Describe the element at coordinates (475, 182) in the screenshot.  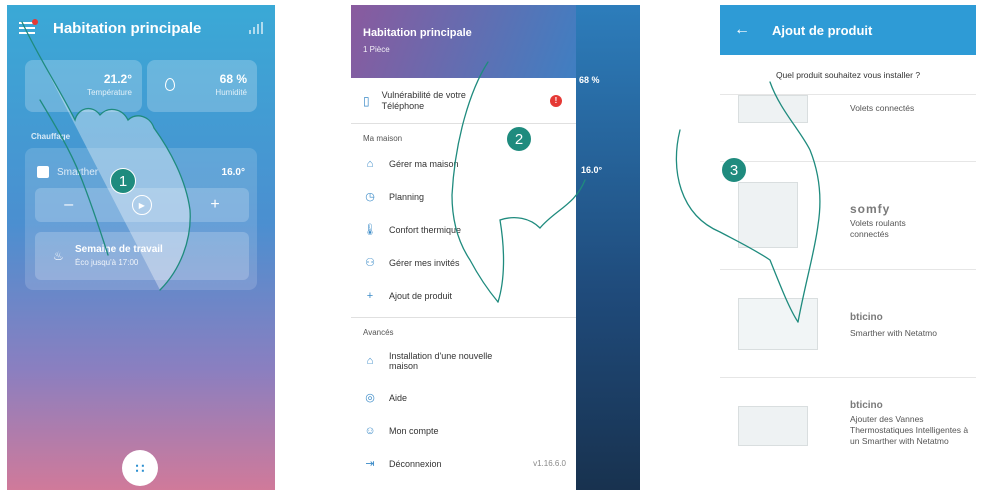
I see `hand-two-outline` at that location.